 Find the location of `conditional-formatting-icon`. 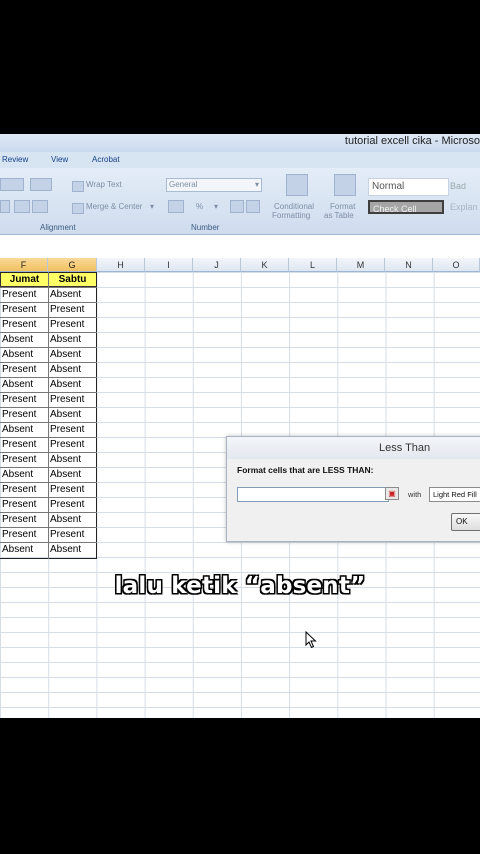

conditional-formatting-icon is located at coordinates (297, 185).